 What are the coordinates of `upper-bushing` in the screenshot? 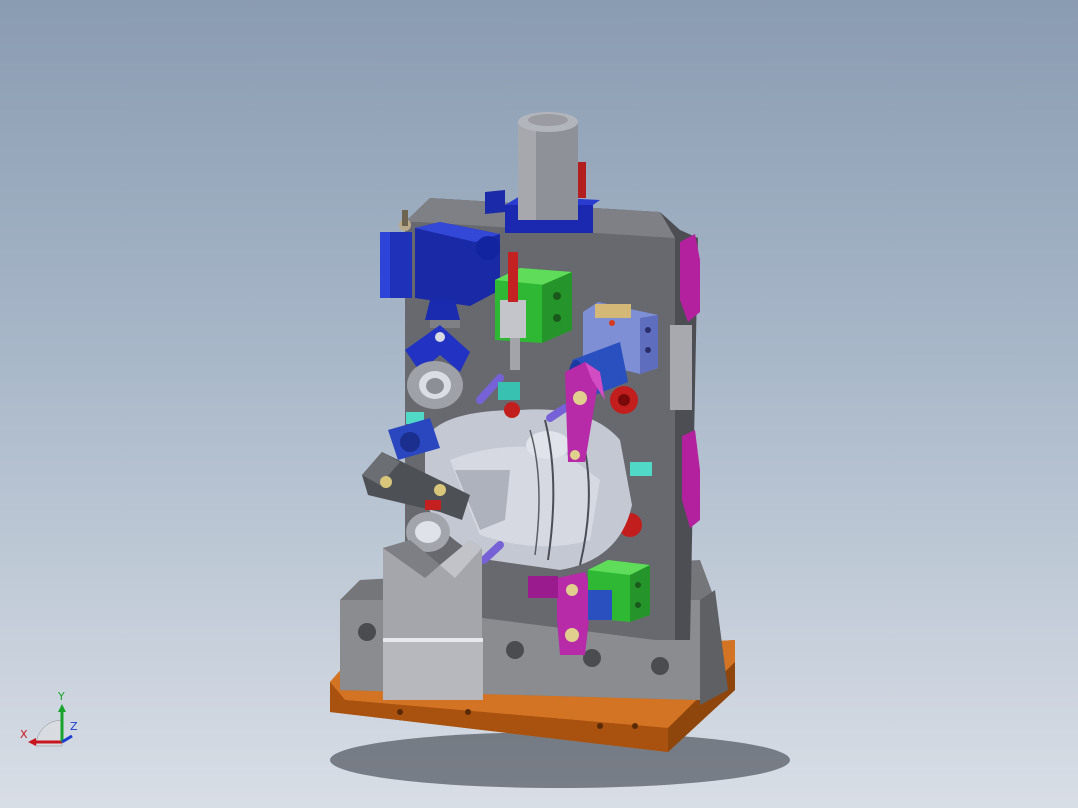 It's located at (435, 385).